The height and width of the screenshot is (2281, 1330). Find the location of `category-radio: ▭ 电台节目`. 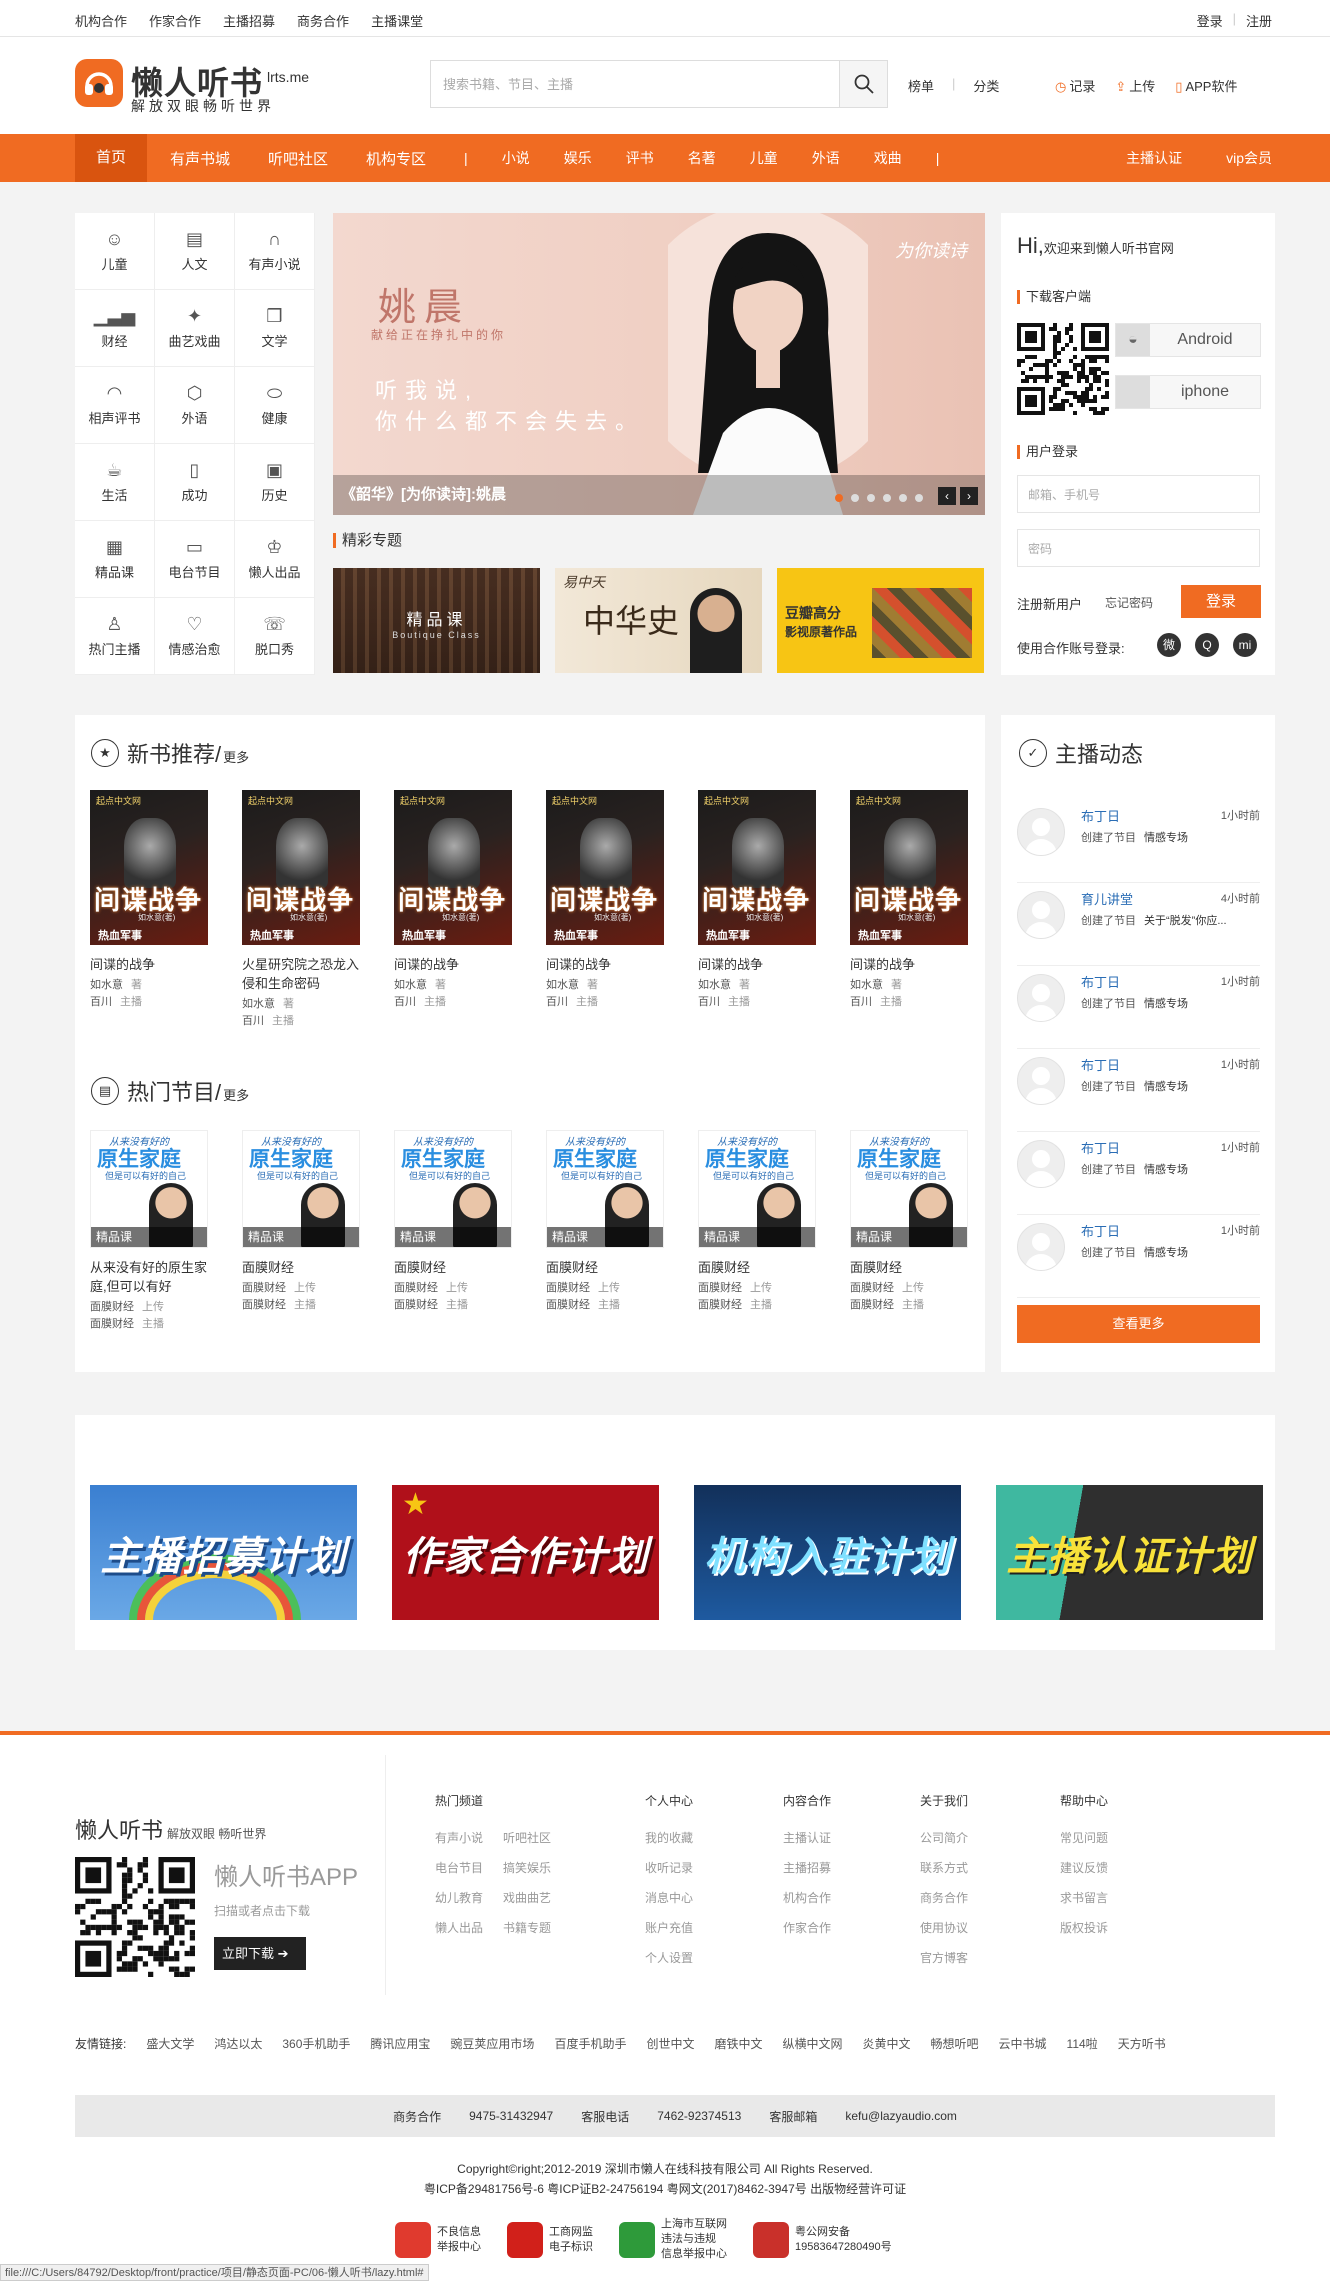

category-radio: ▭ 电台节目 is located at coordinates (195, 559).